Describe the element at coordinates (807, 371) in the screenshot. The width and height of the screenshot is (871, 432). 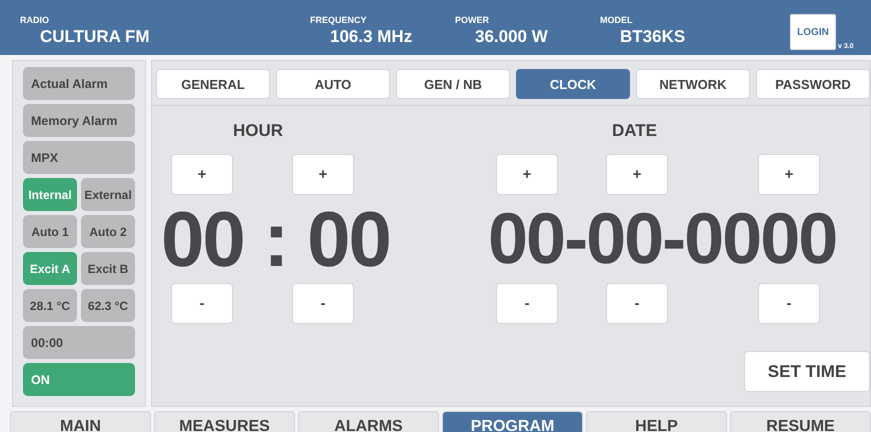
I see `set-time-button: SET TIME` at that location.